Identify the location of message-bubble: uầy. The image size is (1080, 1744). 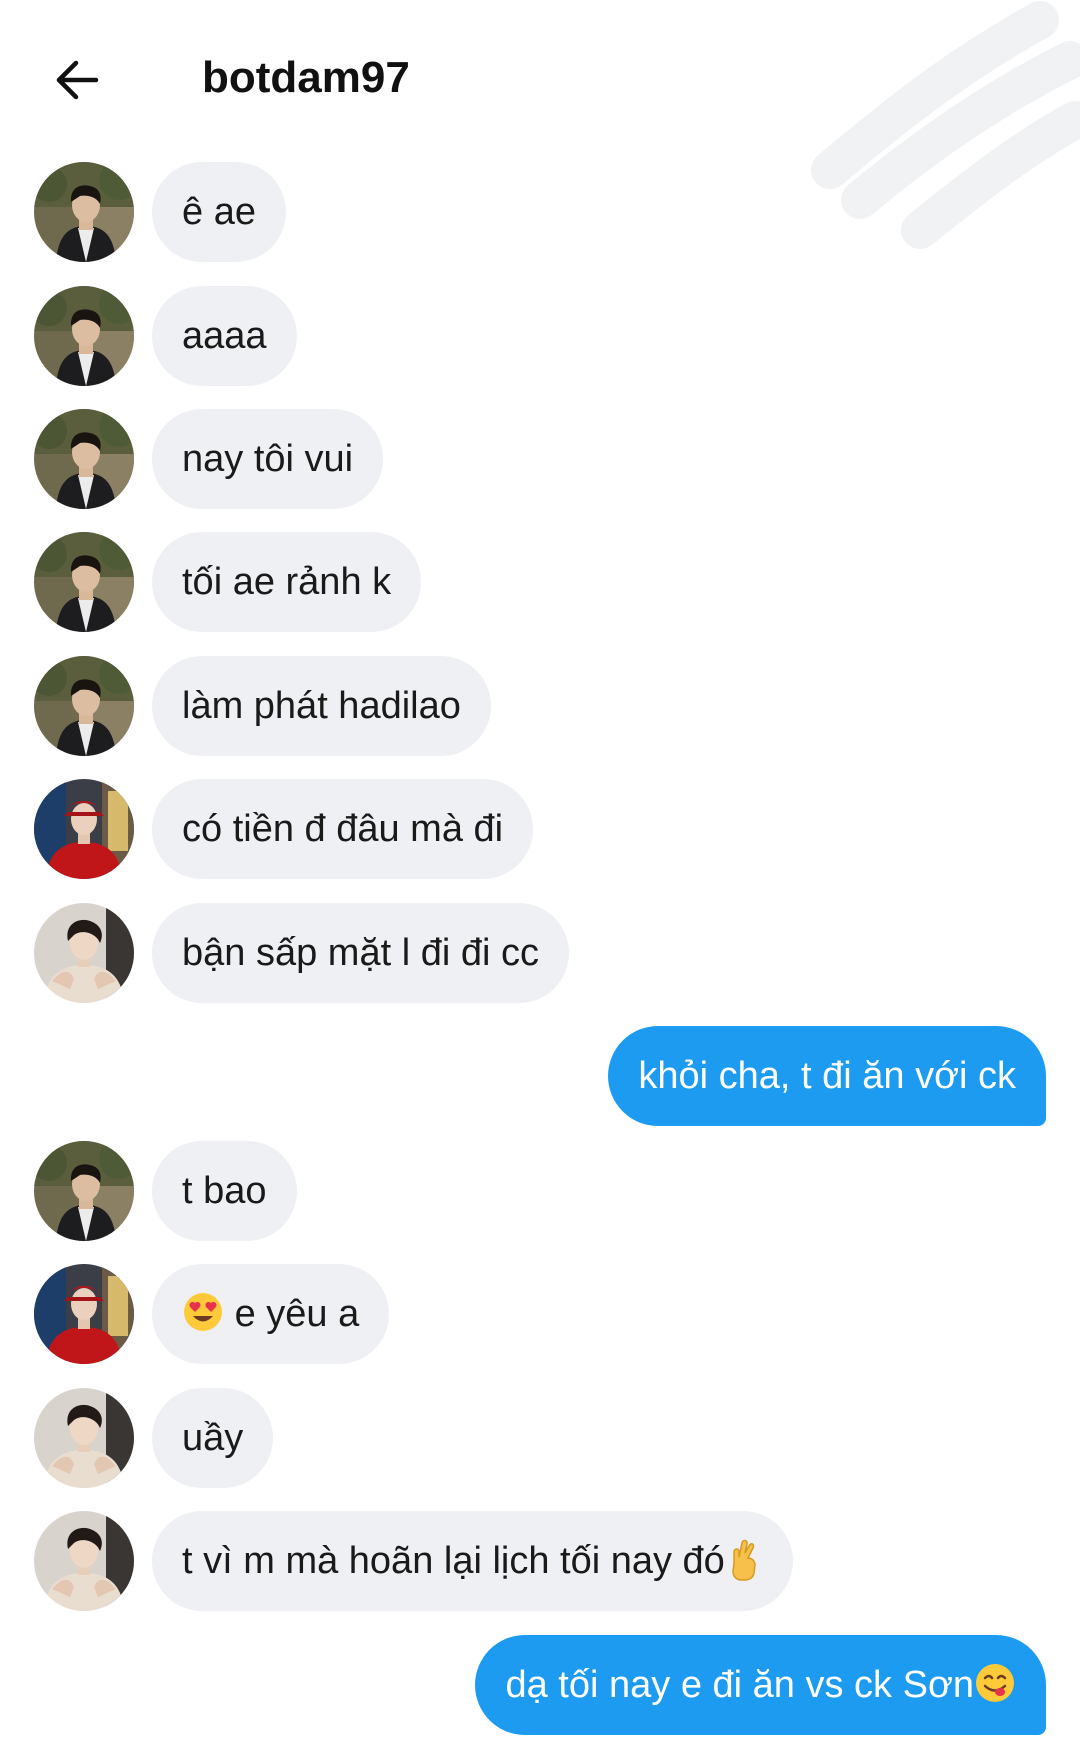
(213, 1438).